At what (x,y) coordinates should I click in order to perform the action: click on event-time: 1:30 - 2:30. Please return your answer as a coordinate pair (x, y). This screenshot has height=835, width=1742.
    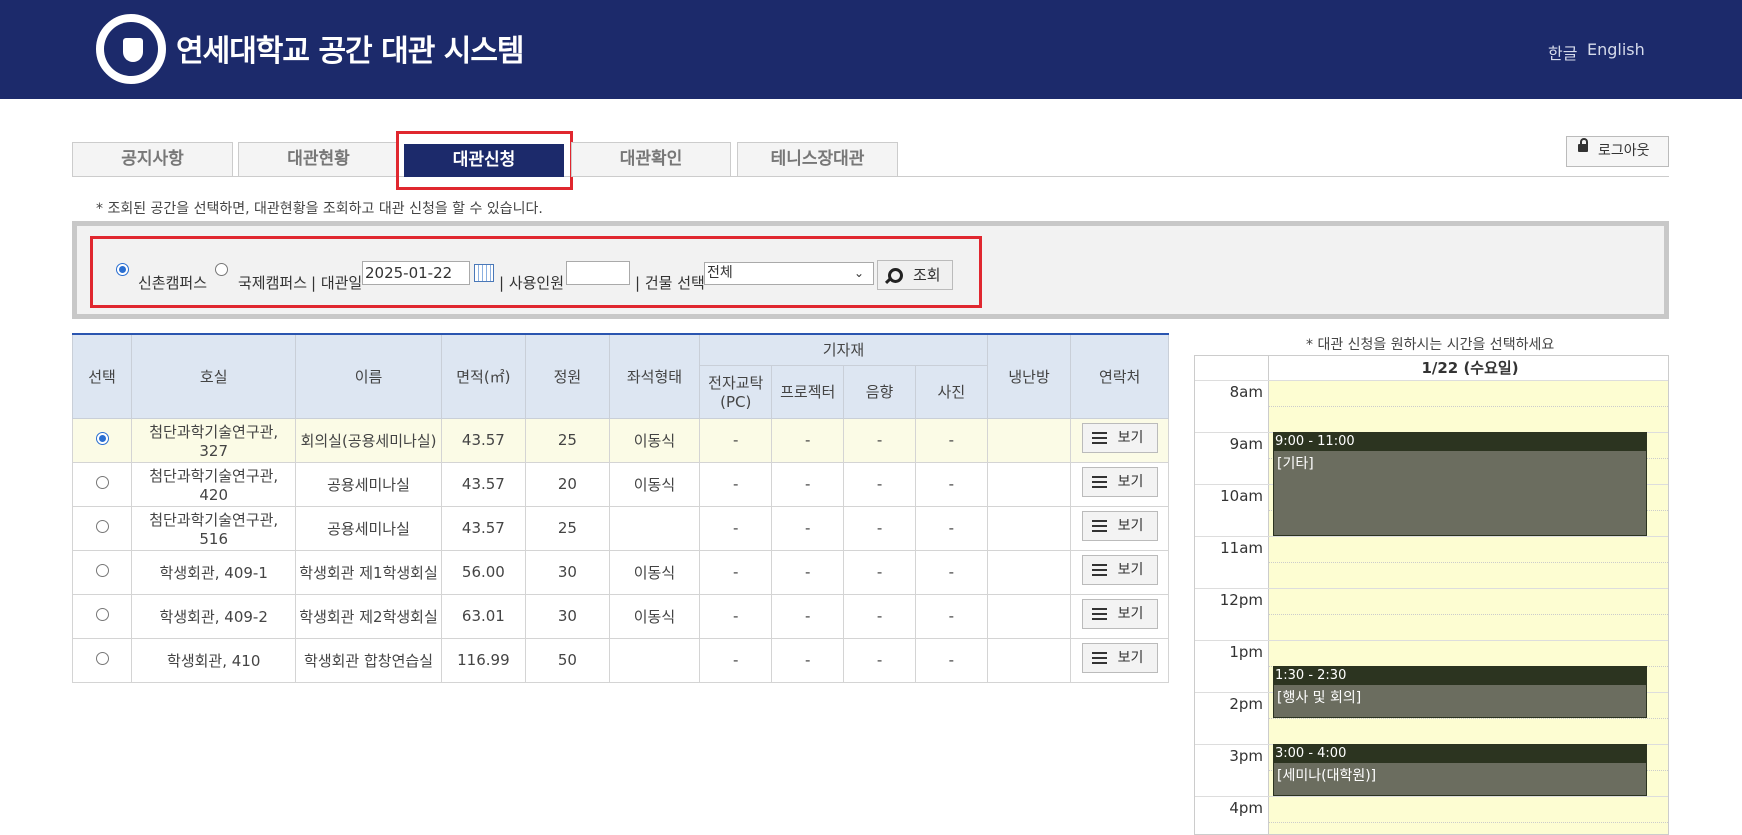
    Looking at the image, I should click on (1460, 676).